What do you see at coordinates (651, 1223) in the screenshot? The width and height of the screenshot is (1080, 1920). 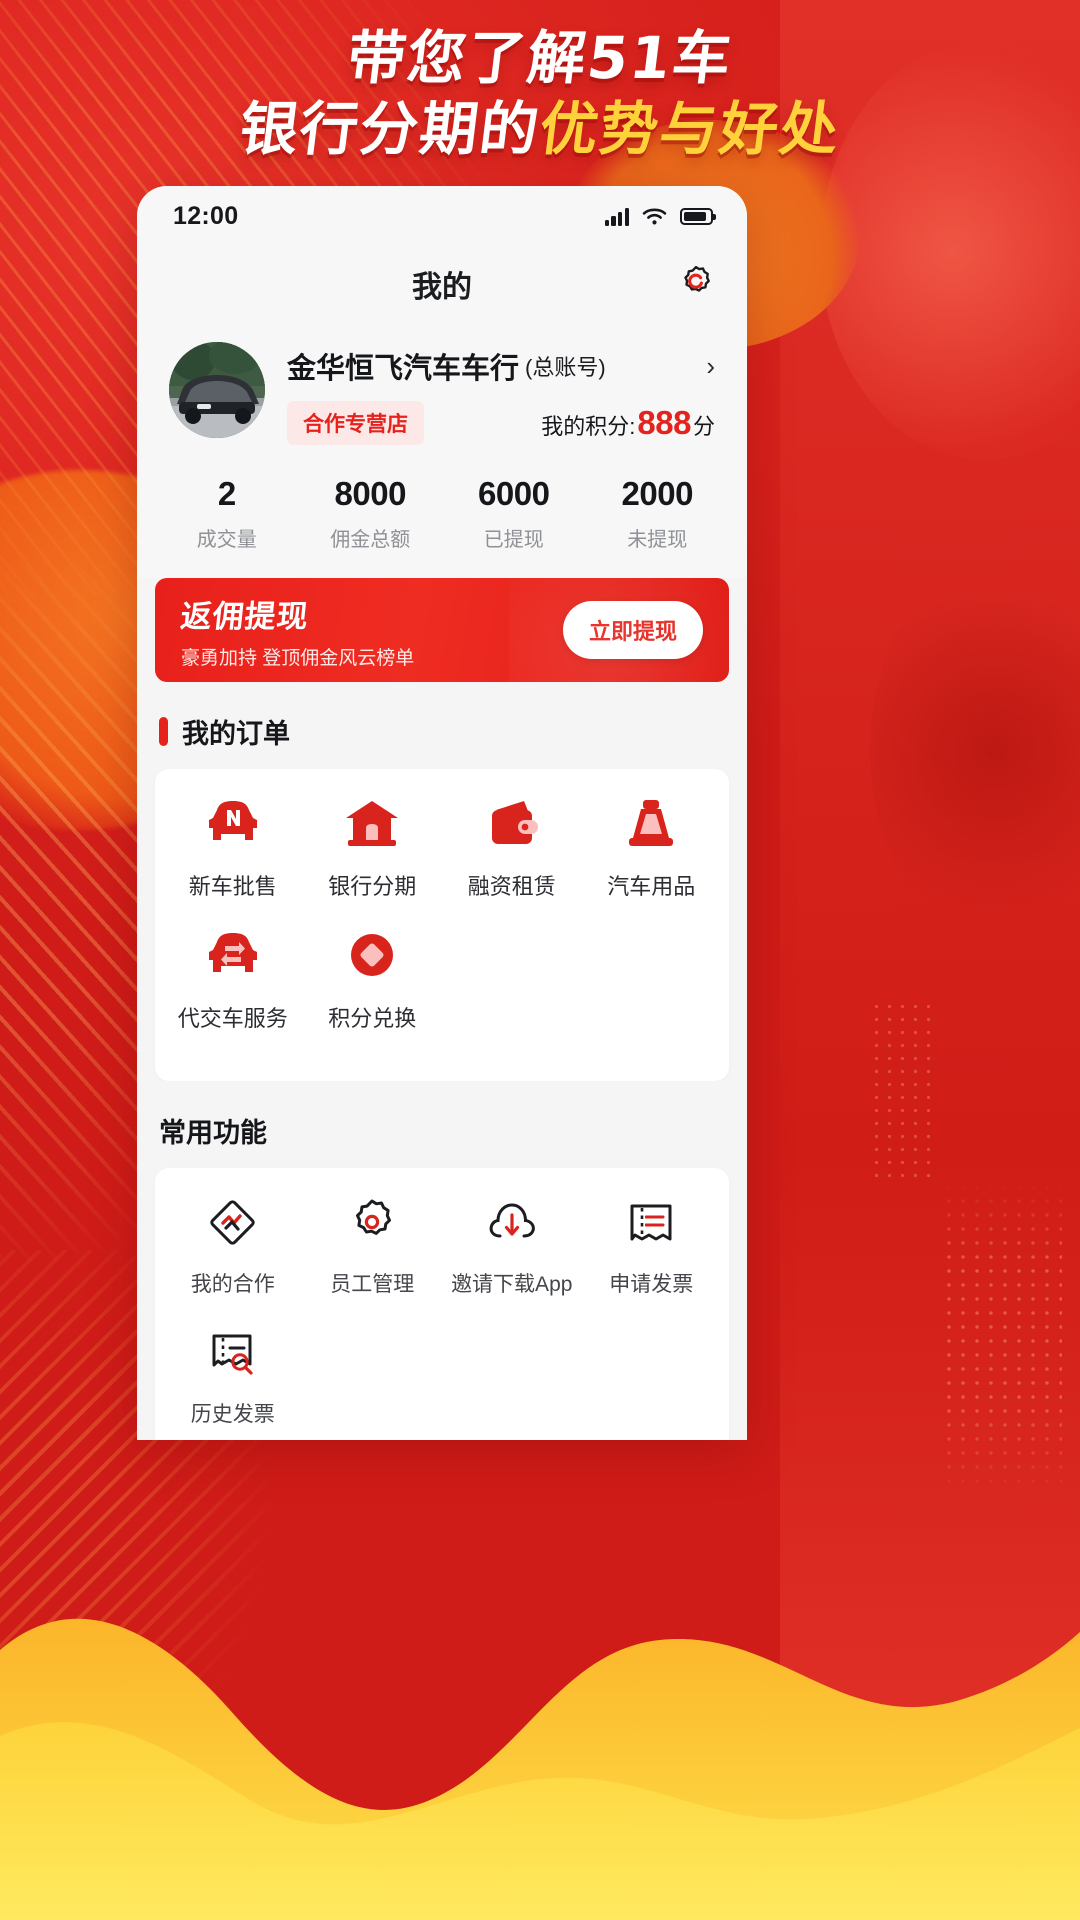 I see `invoice-icon` at bounding box center [651, 1223].